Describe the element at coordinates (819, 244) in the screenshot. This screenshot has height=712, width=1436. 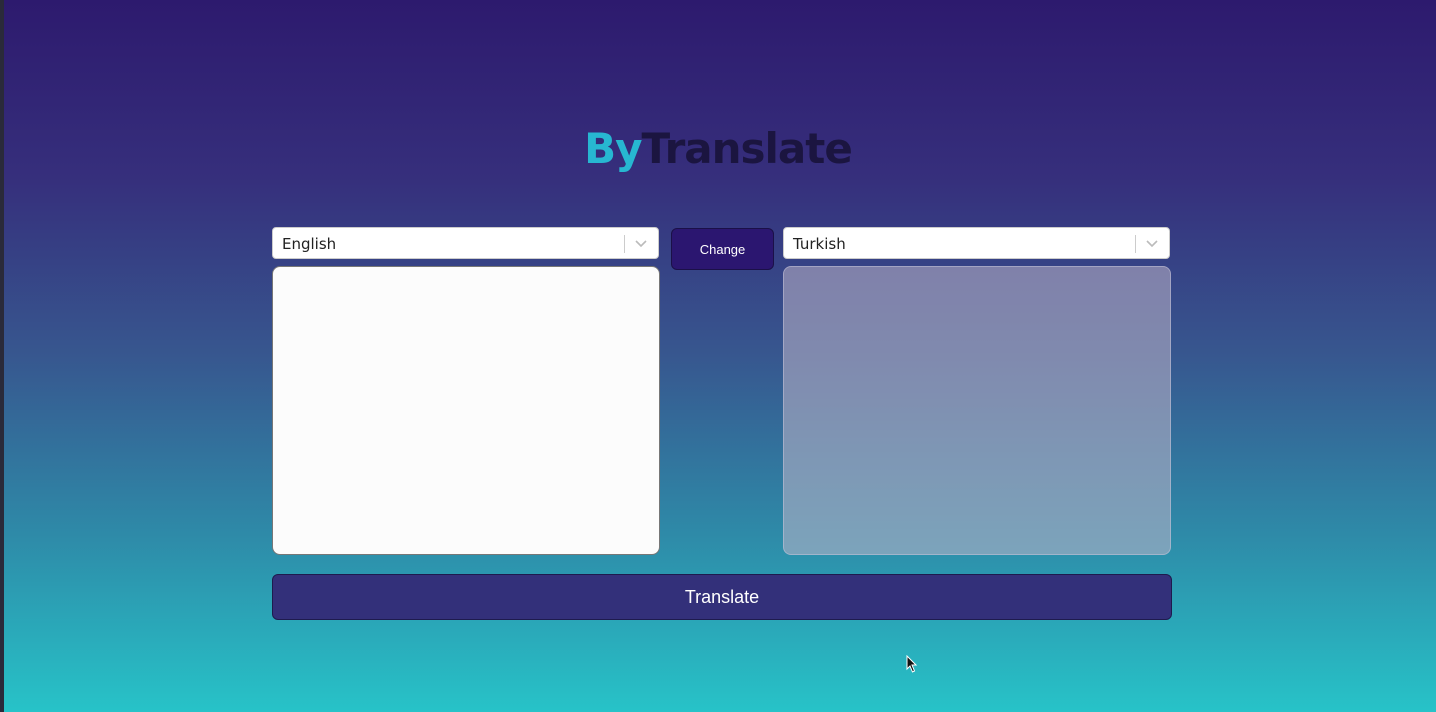
I see `target-language-value: Turkish` at that location.